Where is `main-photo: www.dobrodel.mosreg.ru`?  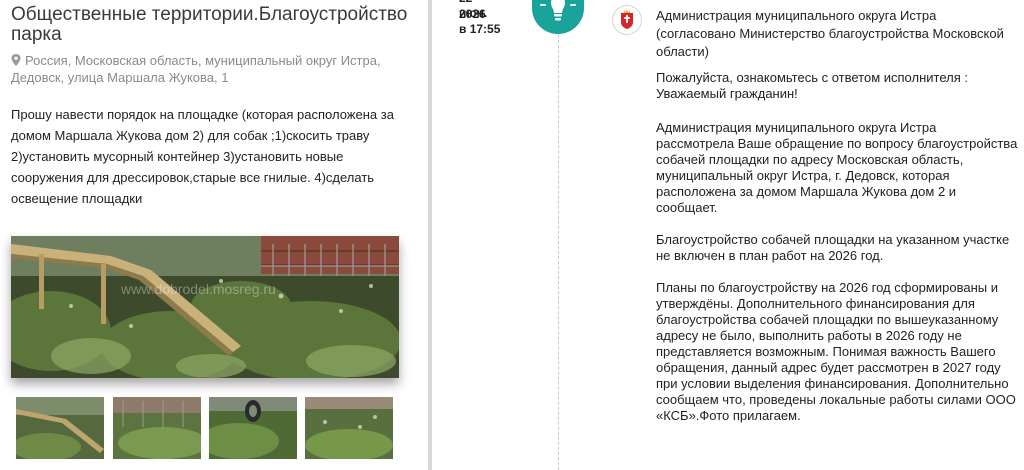
main-photo: www.dobrodel.mosreg.ru is located at coordinates (205, 307).